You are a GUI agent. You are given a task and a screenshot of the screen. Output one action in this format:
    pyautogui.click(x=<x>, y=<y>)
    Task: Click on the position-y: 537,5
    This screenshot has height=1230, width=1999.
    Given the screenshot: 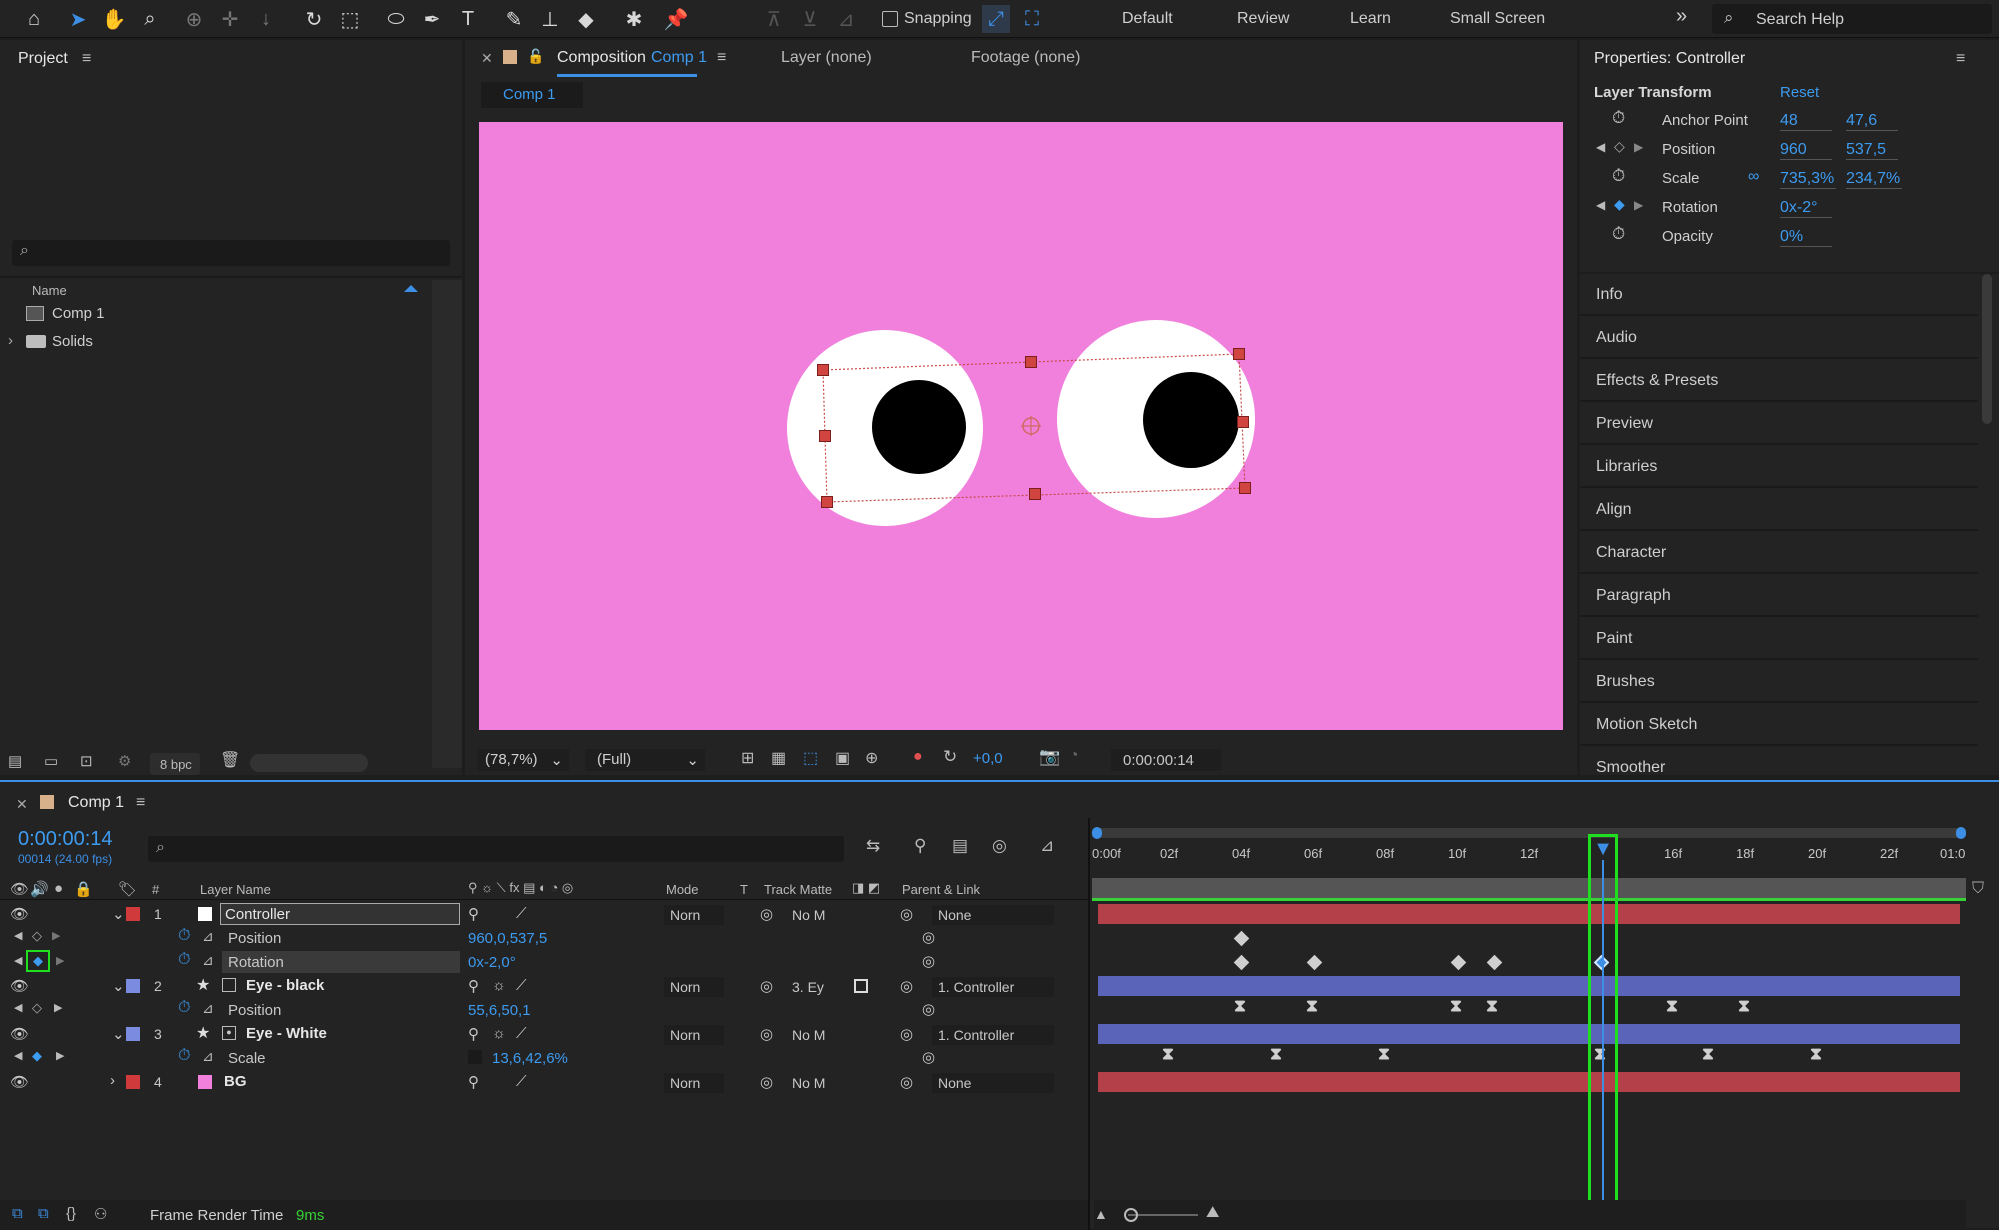 What is the action you would take?
    pyautogui.click(x=1872, y=150)
    